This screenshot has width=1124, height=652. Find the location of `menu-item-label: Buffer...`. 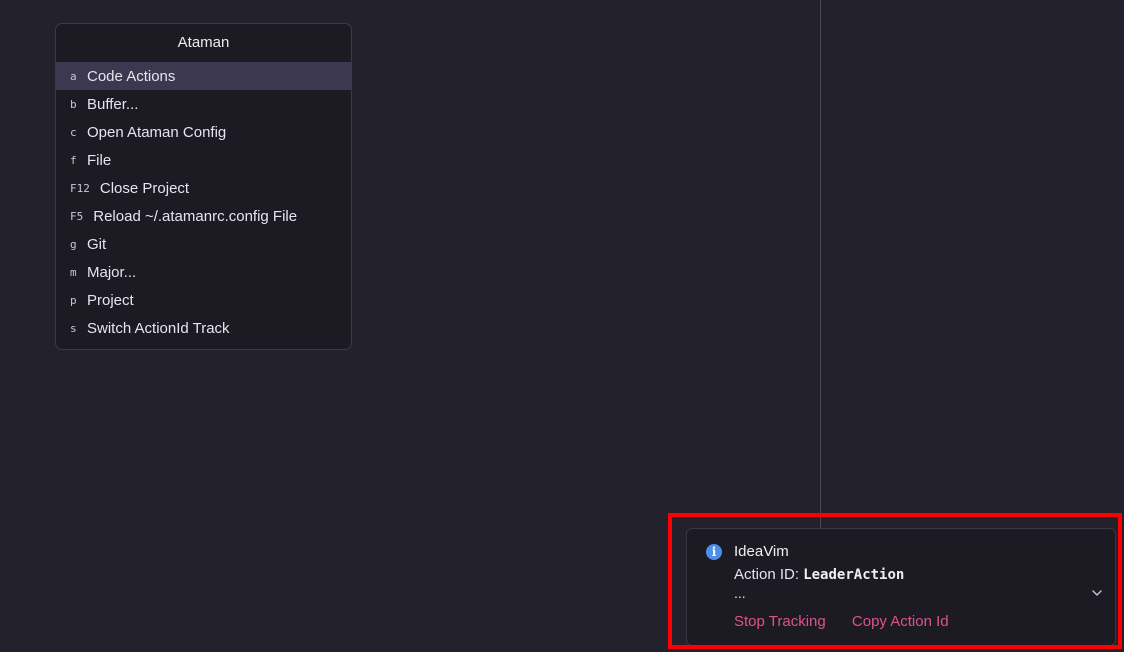

menu-item-label: Buffer... is located at coordinates (113, 104).